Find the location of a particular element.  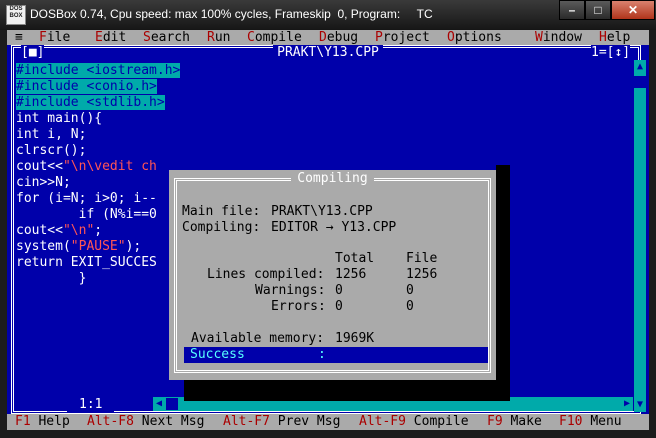

code-line: cin>>N; is located at coordinates (98, 183).